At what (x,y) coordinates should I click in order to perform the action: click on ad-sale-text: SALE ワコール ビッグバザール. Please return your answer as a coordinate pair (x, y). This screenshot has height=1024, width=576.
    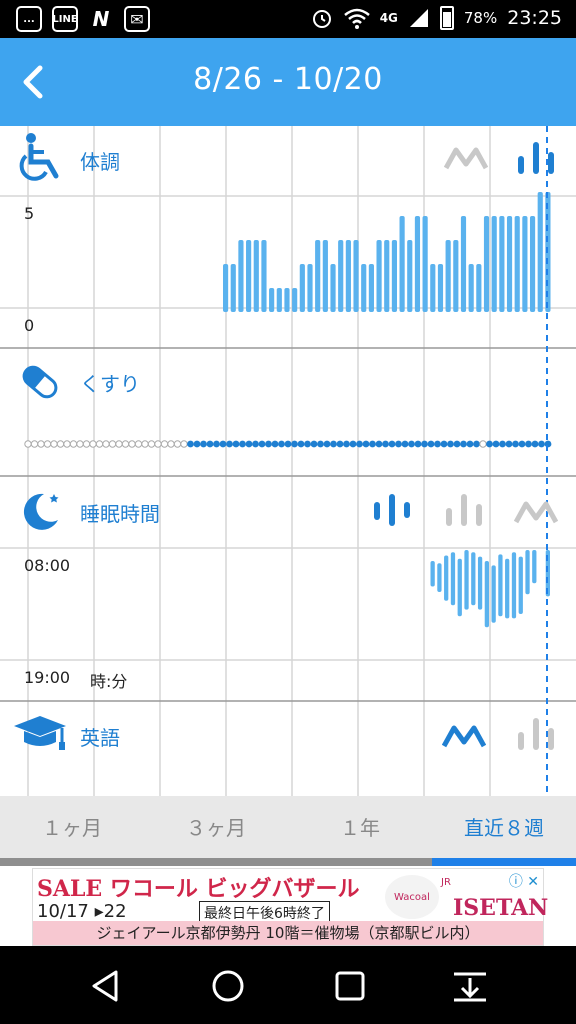
    Looking at the image, I should click on (198, 889).